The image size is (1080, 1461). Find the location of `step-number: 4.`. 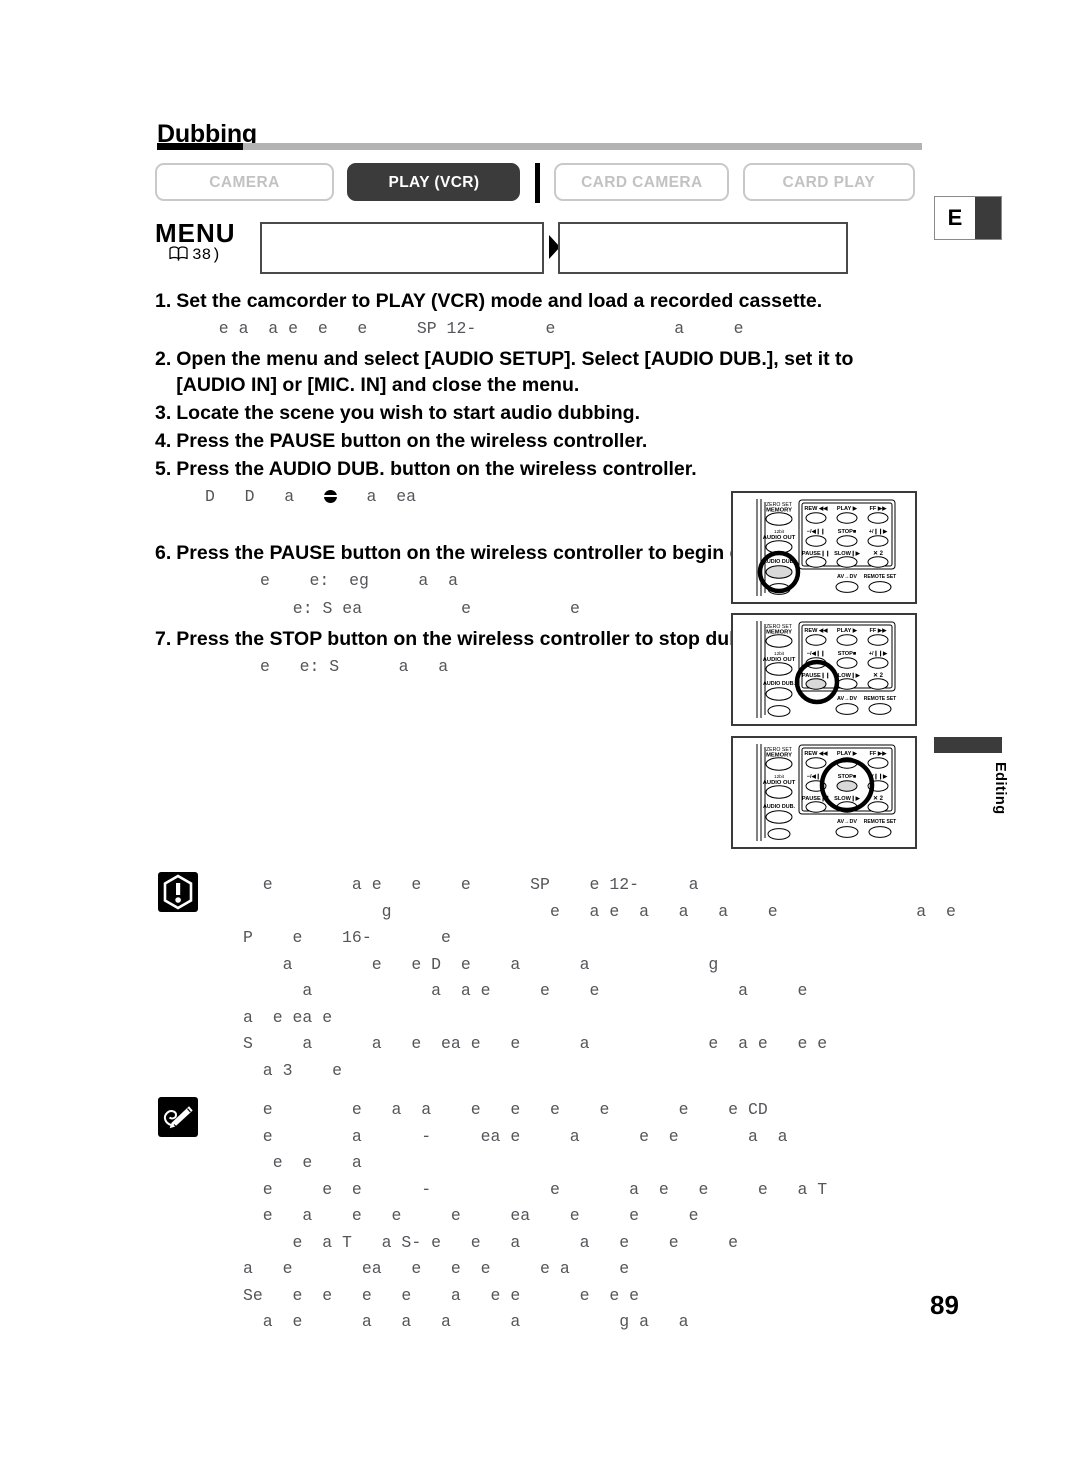

step-number: 4. is located at coordinates (163, 441).